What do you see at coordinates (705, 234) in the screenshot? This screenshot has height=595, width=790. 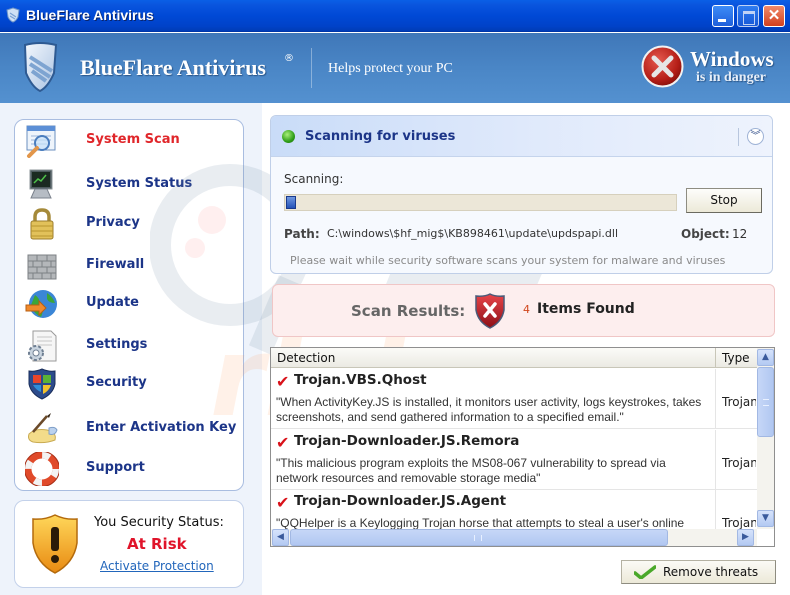 I see `object-label: Object:` at bounding box center [705, 234].